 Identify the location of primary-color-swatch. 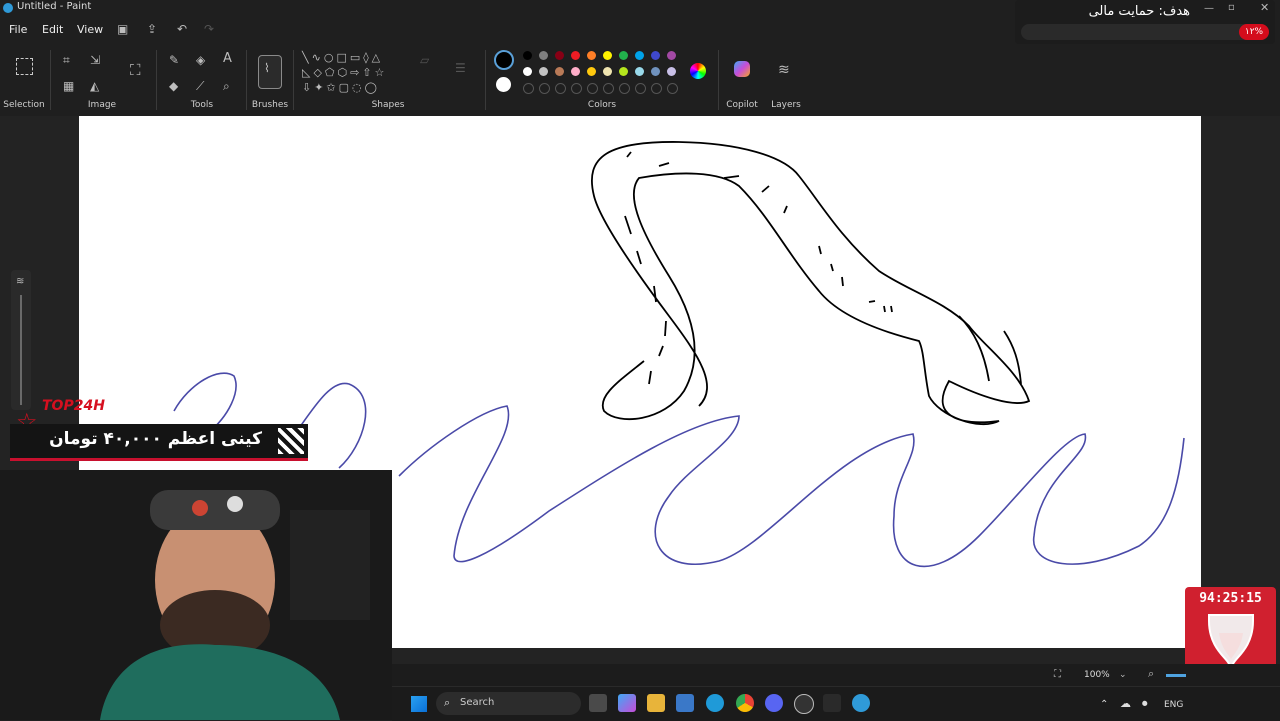
(504, 60).